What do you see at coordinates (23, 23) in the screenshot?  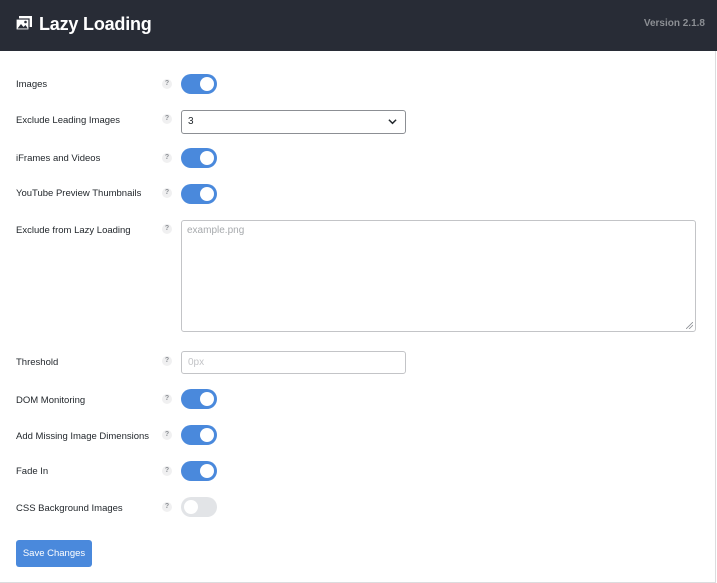 I see `images-icon` at bounding box center [23, 23].